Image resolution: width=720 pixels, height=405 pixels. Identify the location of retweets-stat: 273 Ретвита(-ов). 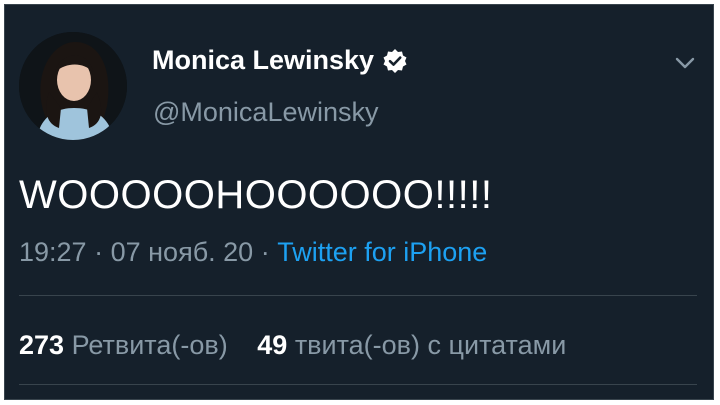
(127, 345).